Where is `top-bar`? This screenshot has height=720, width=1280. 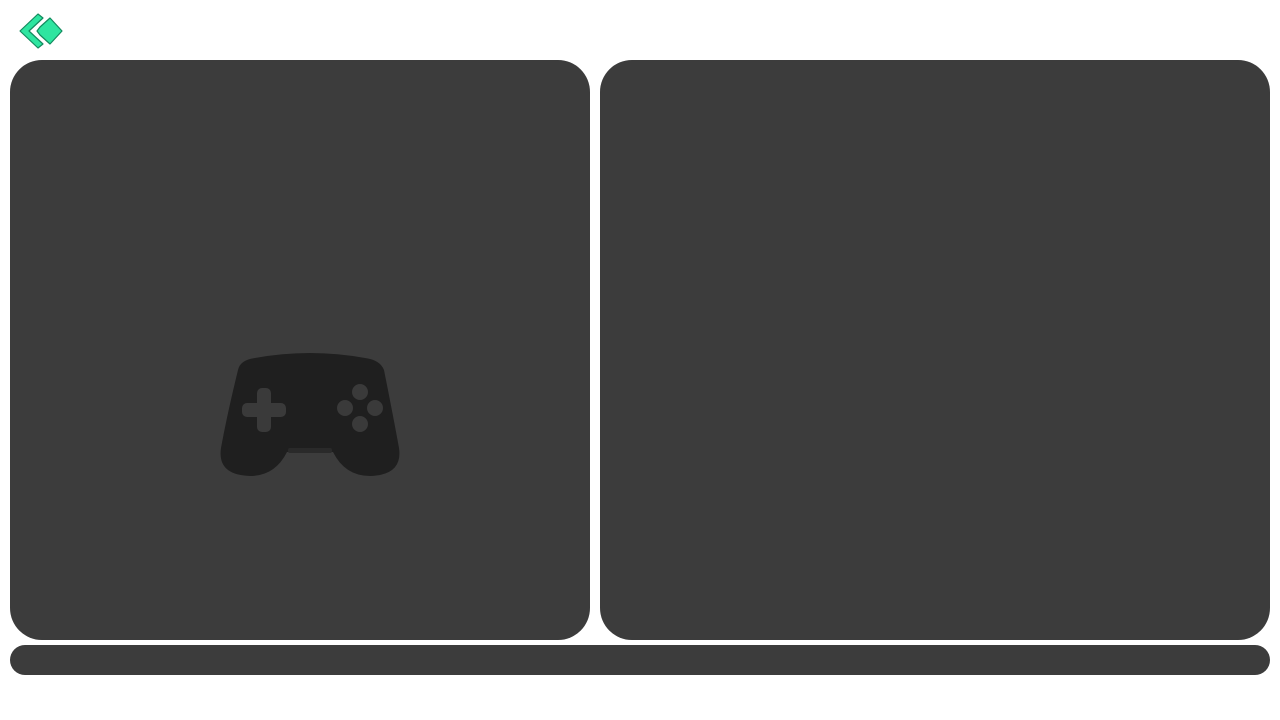 top-bar is located at coordinates (640, 30).